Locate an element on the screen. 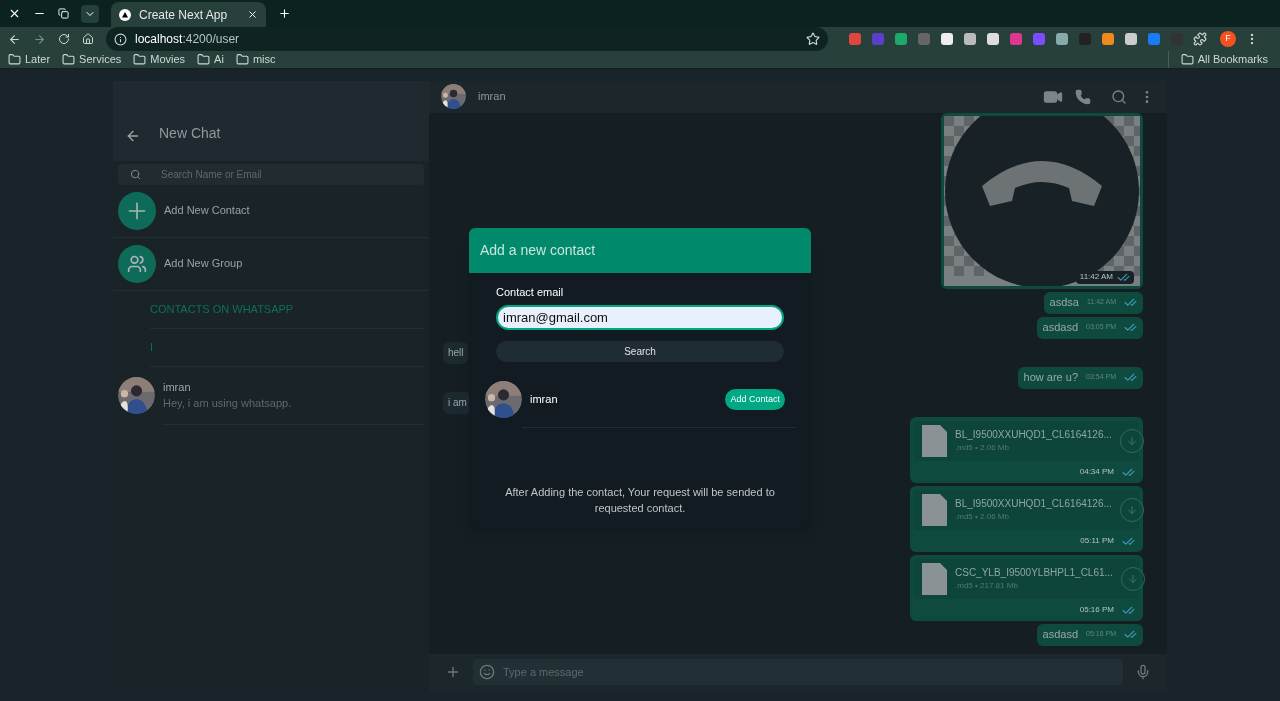 The width and height of the screenshot is (1280, 701). section-heading: CONTACTS ON WHATSAPP is located at coordinates (287, 309).